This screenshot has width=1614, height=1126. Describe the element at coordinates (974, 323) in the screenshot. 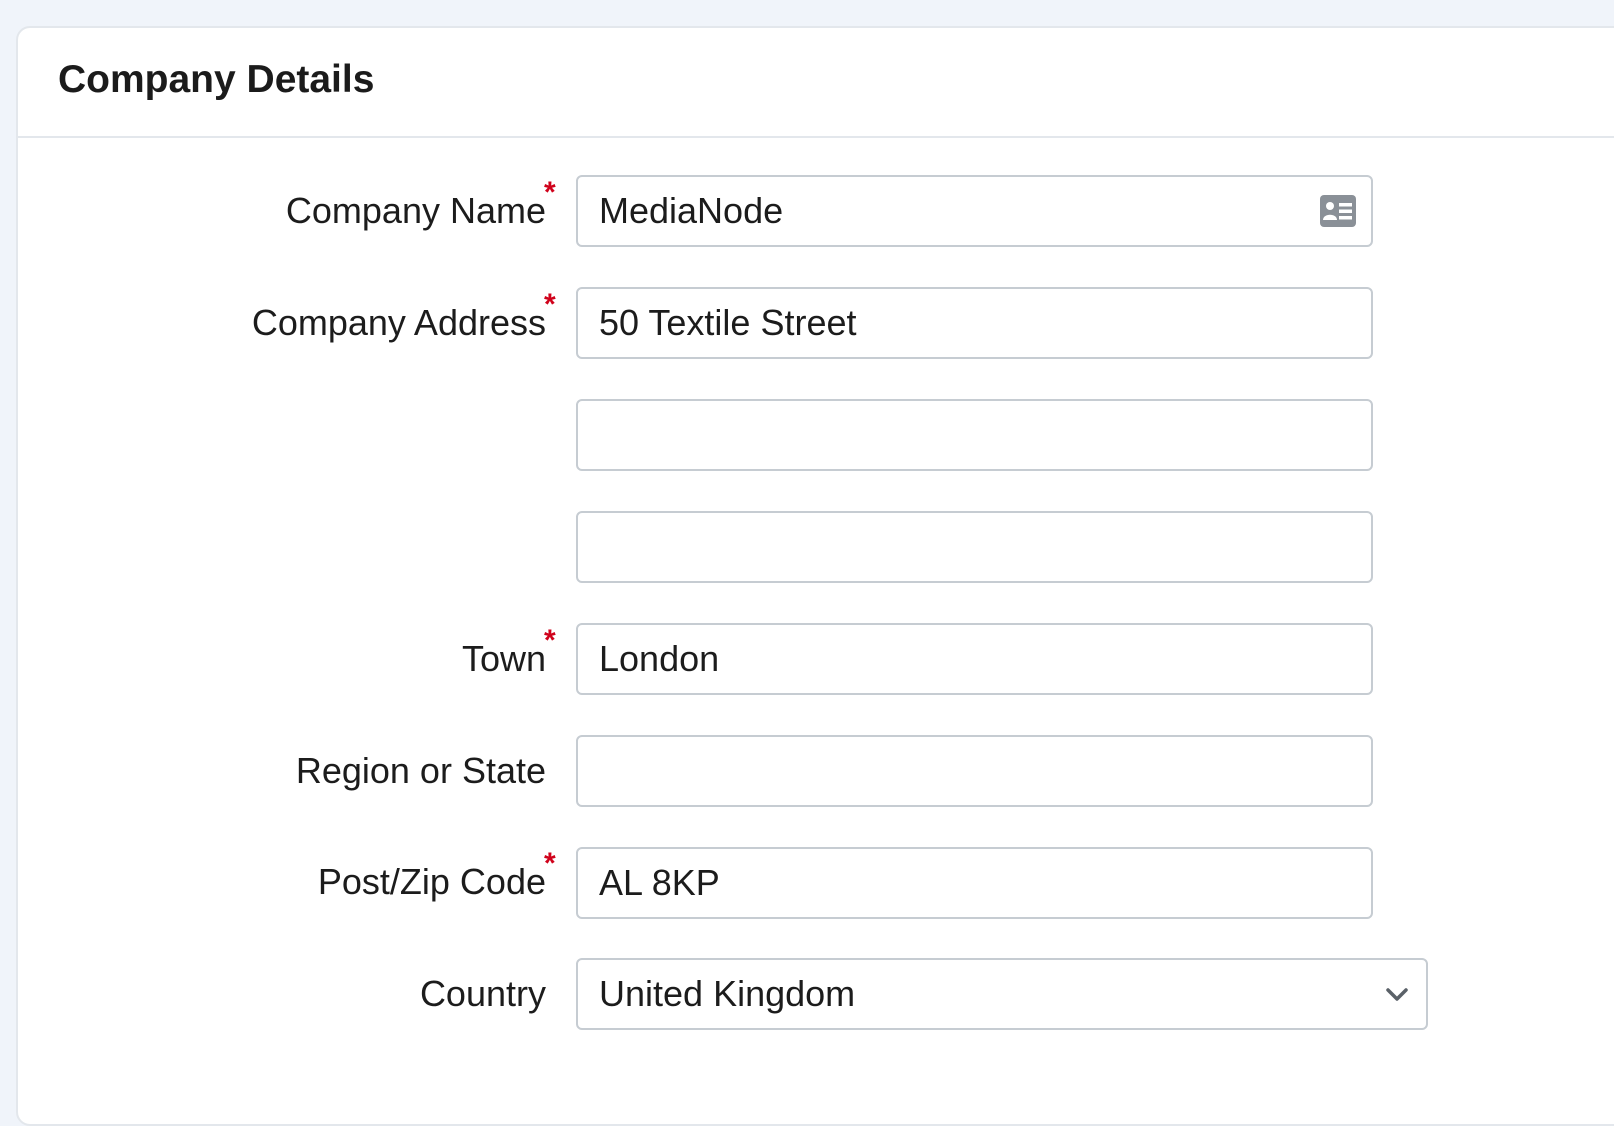

I see `address-line-1-input: 50 Textile Street` at that location.